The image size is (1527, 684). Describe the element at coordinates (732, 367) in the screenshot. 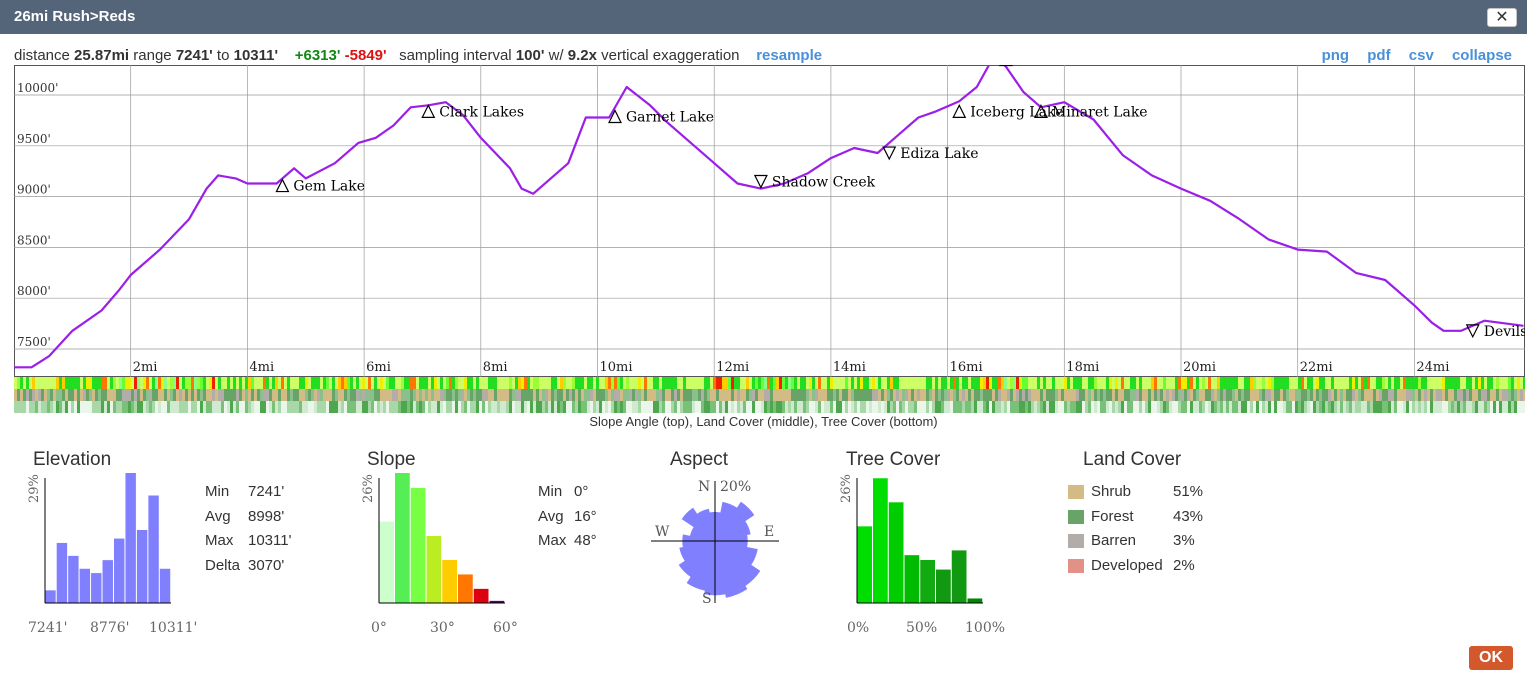

I see `x-tick-label: 12mi` at that location.